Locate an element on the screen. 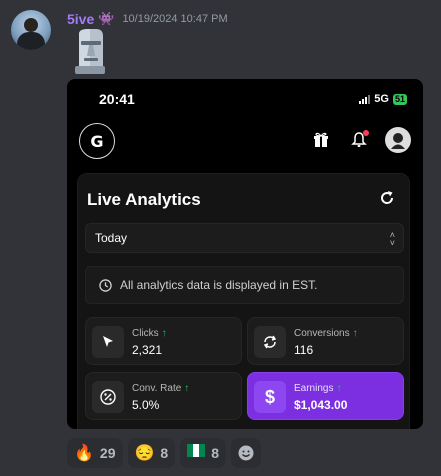 The height and width of the screenshot is (476, 441). reaction-nigeria-flag: 8 is located at coordinates (203, 453).